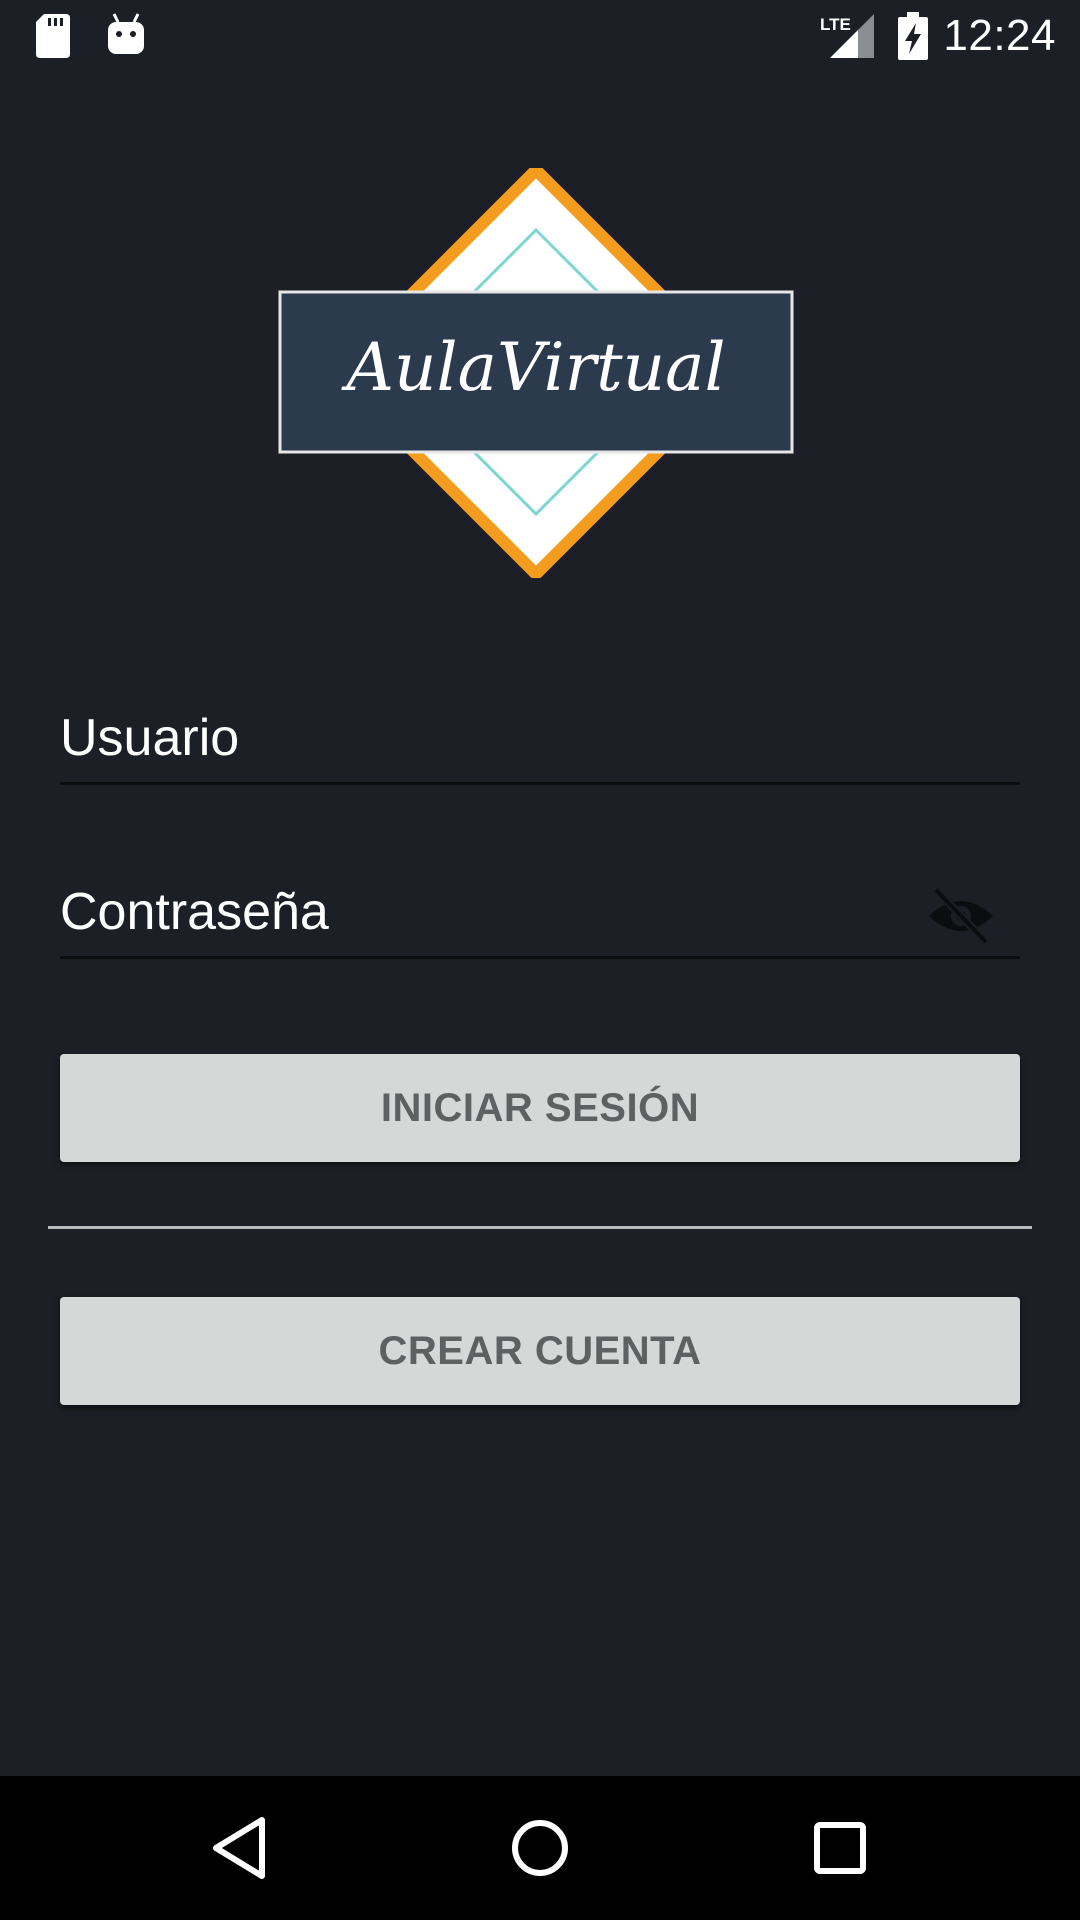  I want to click on username-field: Usuario, so click(540, 738).